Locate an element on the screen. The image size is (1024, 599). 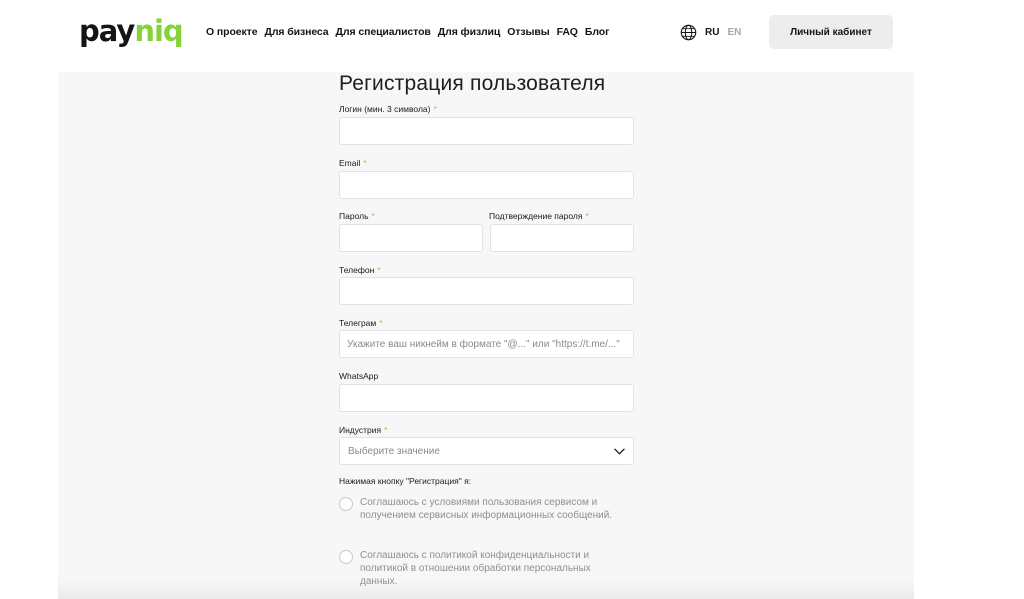
nav-item-faq: FAQ is located at coordinates (567, 32).